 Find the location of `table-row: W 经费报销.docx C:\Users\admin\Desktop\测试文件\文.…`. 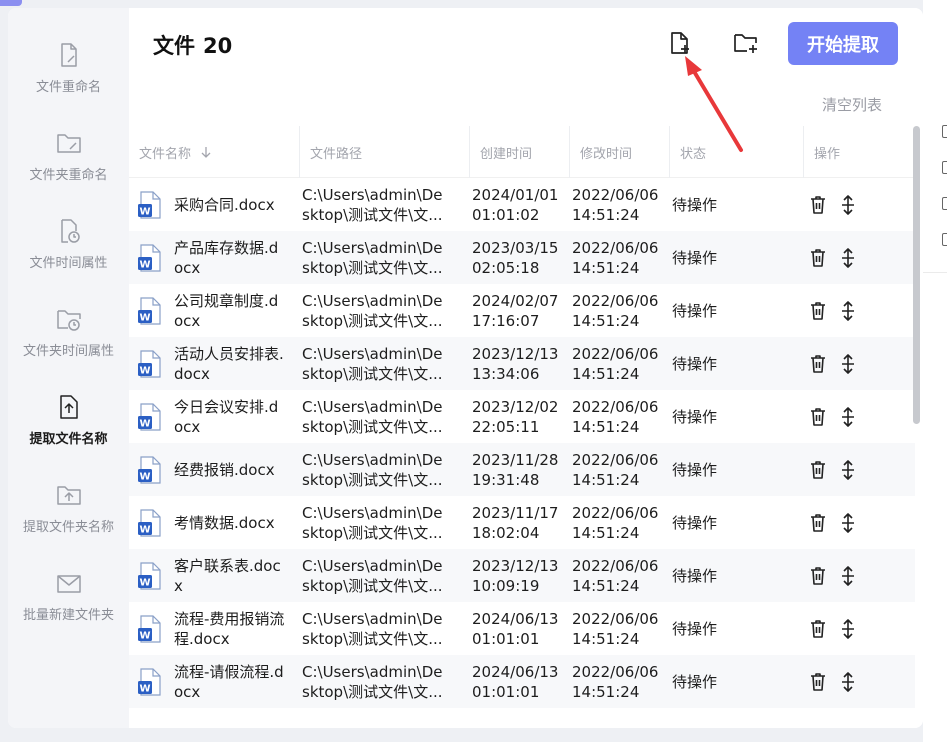

table-row: W 经费报销.docx C:\Users\admin\Desktop\测试文件\文.… is located at coordinates (522, 469).